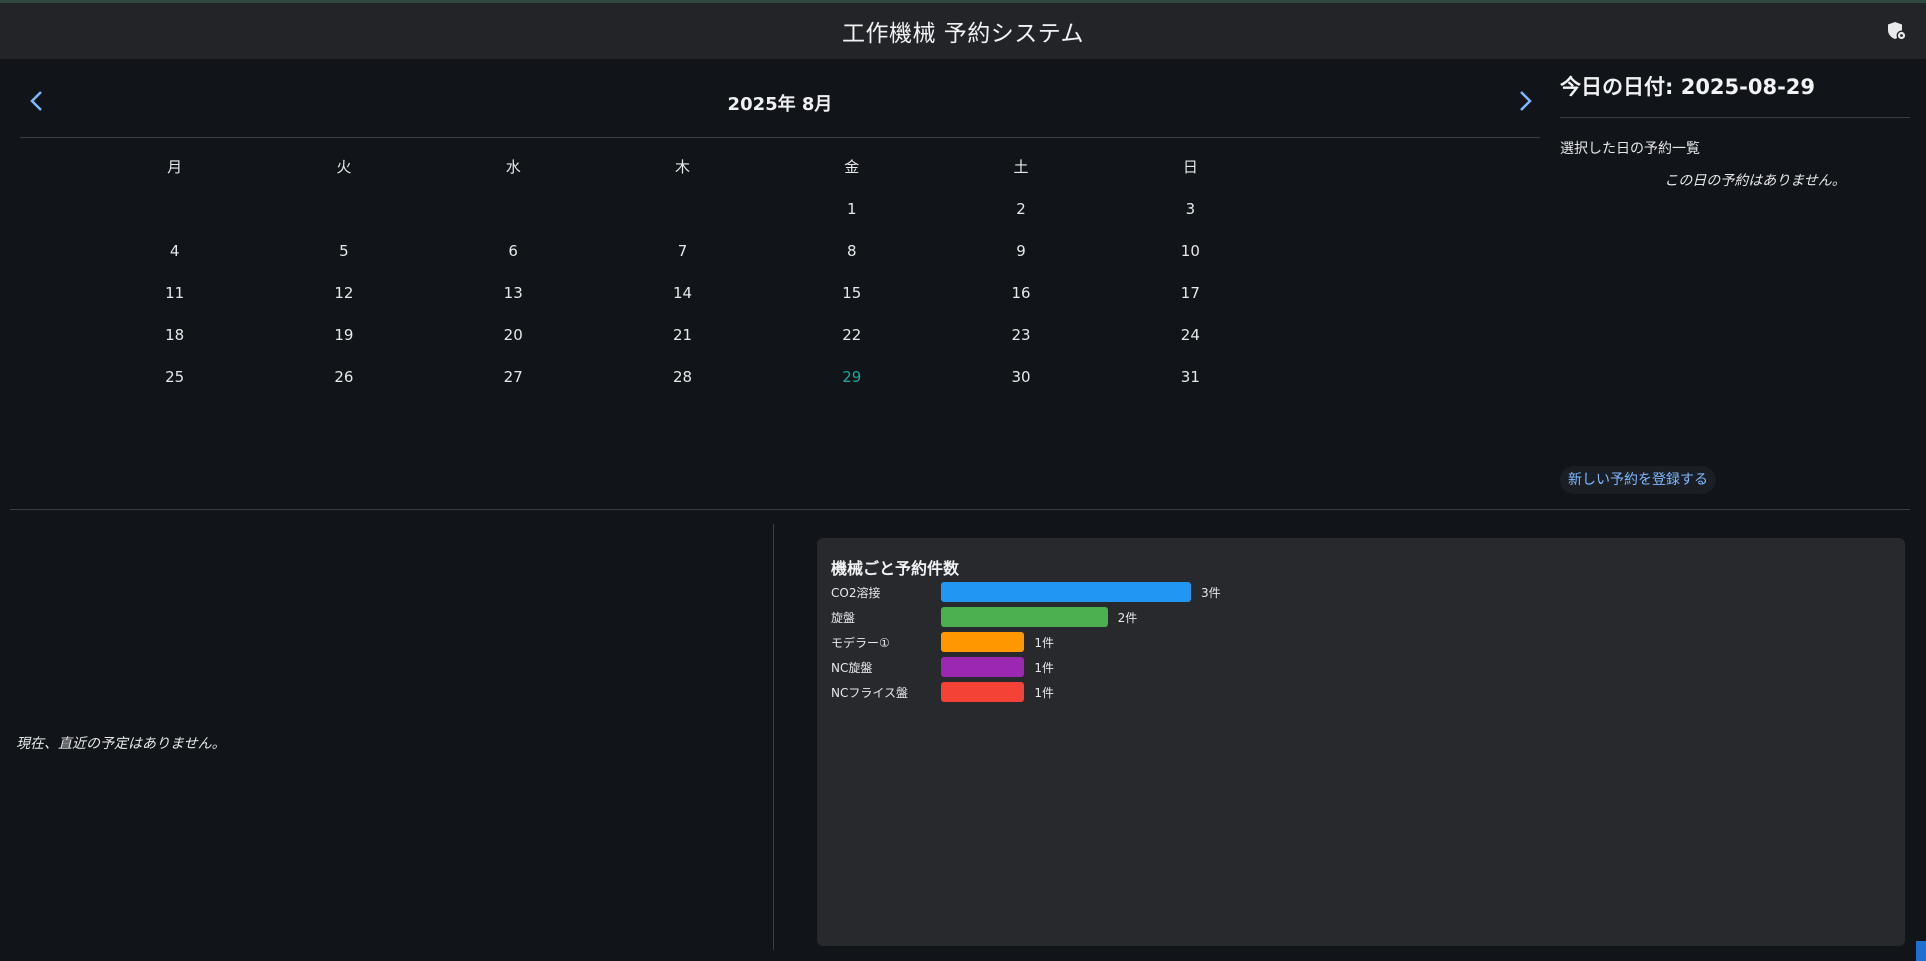  Describe the element at coordinates (344, 167) in the screenshot. I see `weekday-header: 火` at that location.